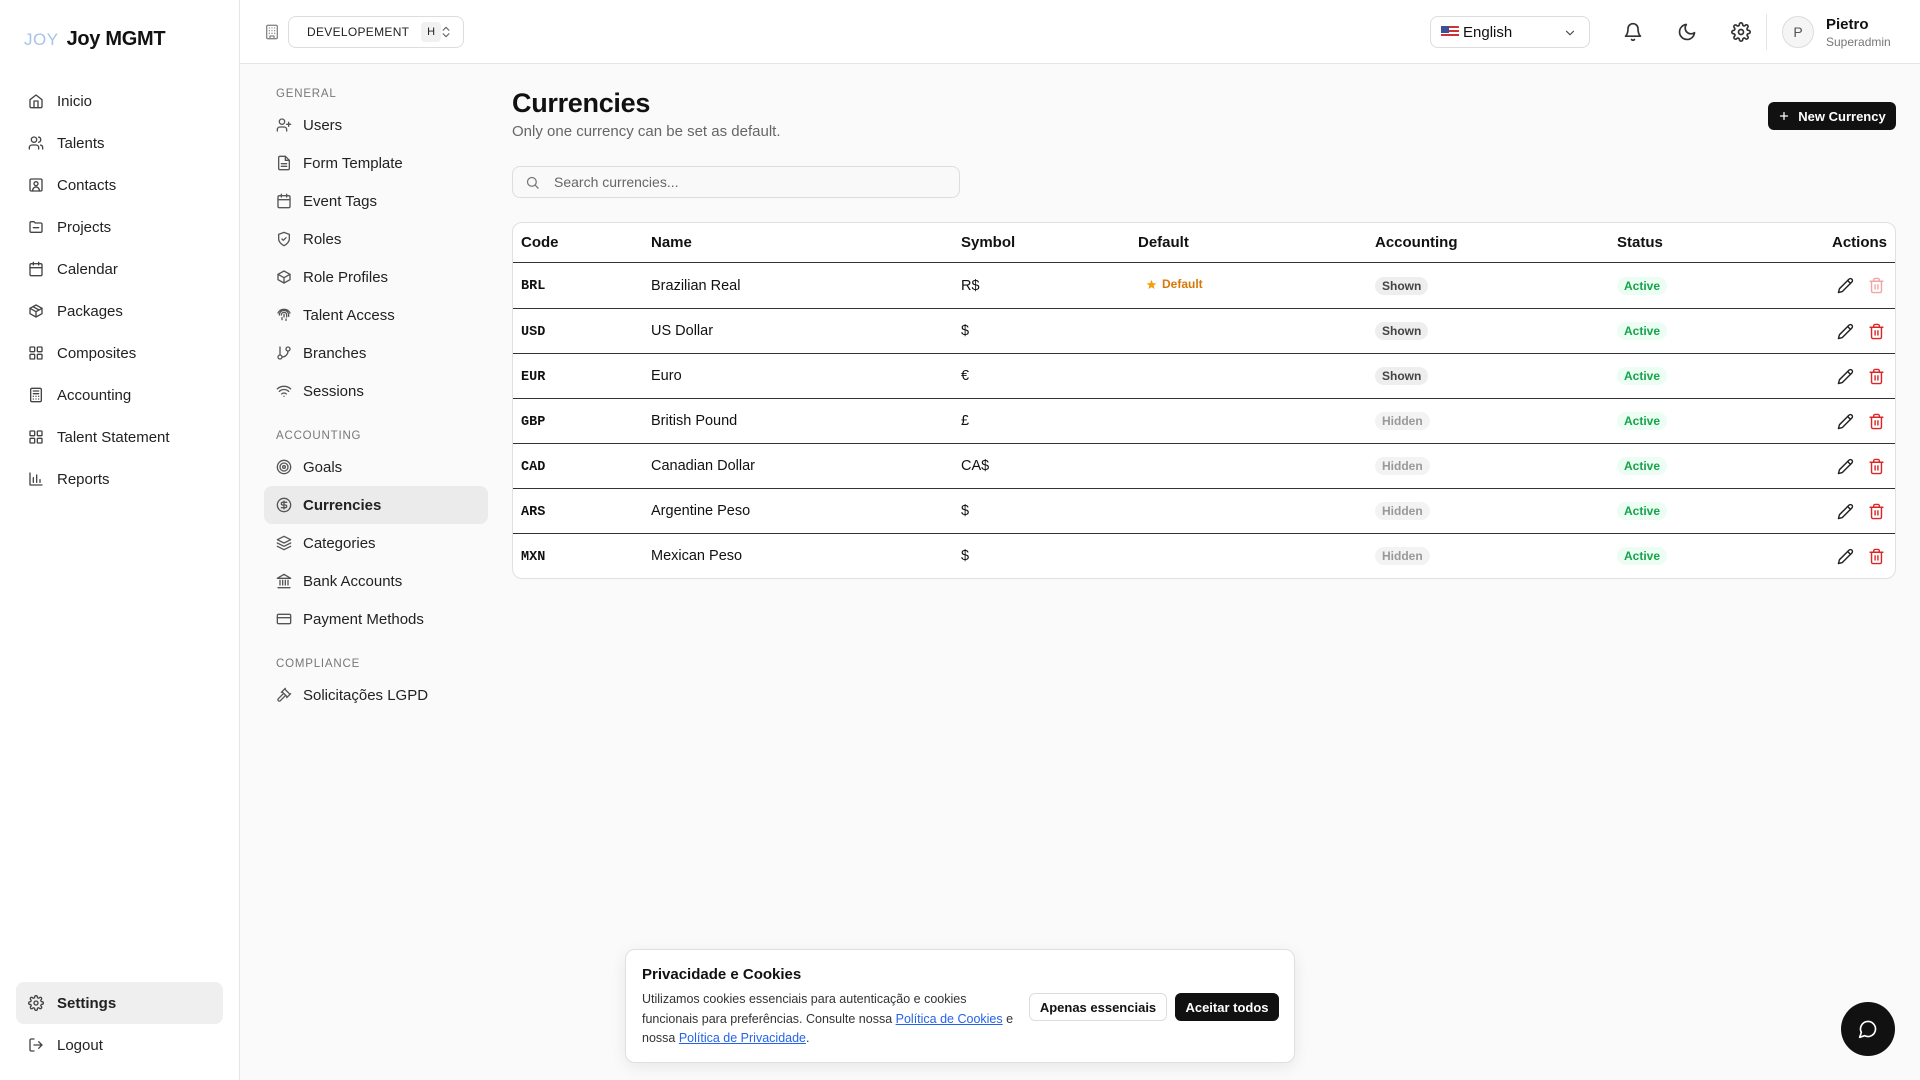 This screenshot has height=1080, width=1920. Describe the element at coordinates (284, 277) in the screenshot. I see `package-icon` at that location.